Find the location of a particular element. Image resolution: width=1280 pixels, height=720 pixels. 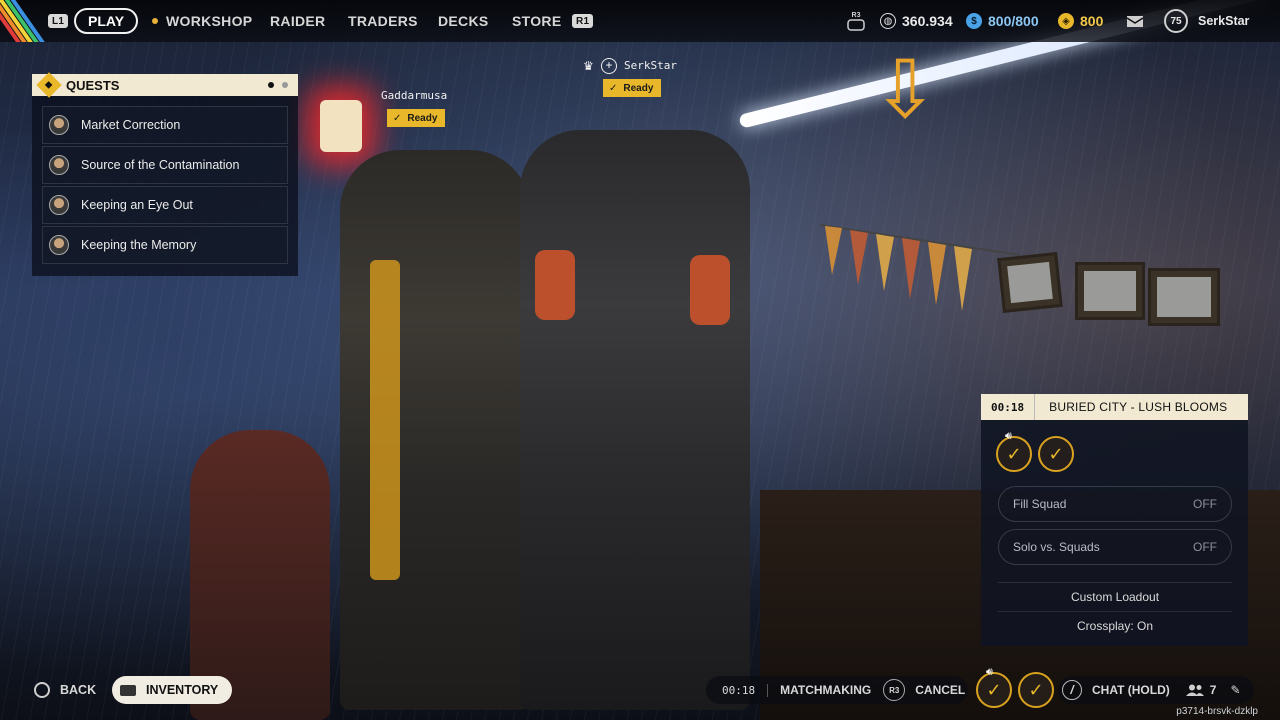

session-id: p3714-brsvk-dzklp is located at coordinates (1217, 711).